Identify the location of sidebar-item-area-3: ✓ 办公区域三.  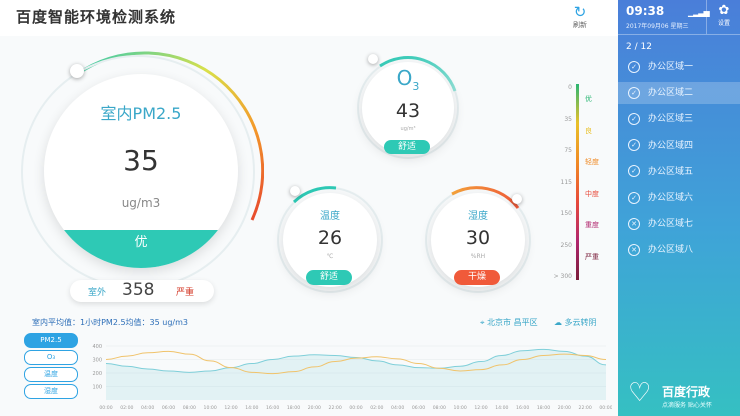
(679, 119).